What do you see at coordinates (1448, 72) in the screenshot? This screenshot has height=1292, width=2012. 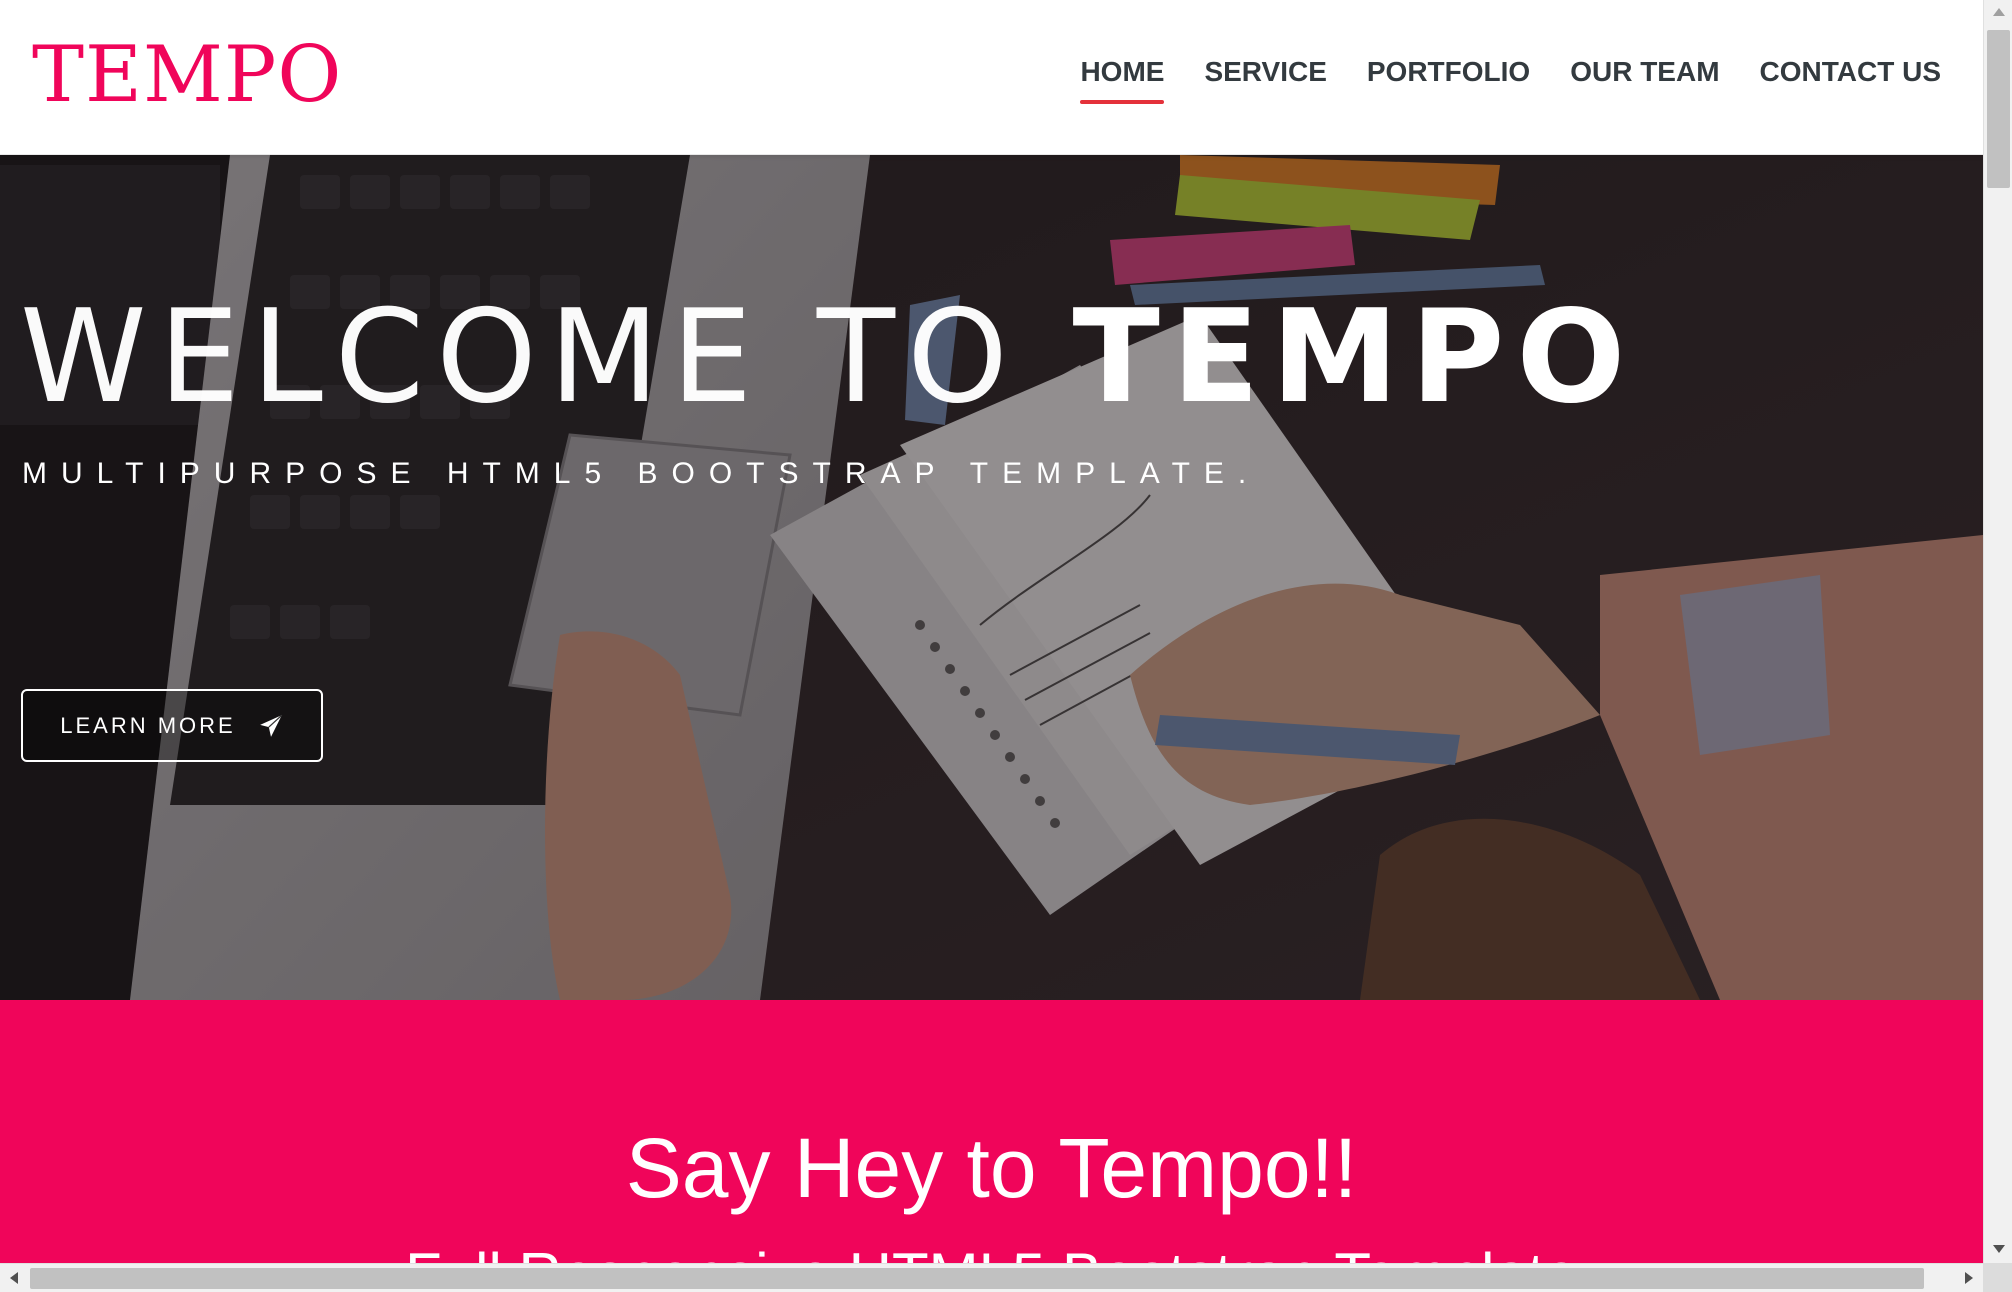 I see `nav-item-portfolio: PORTFOLIO` at bounding box center [1448, 72].